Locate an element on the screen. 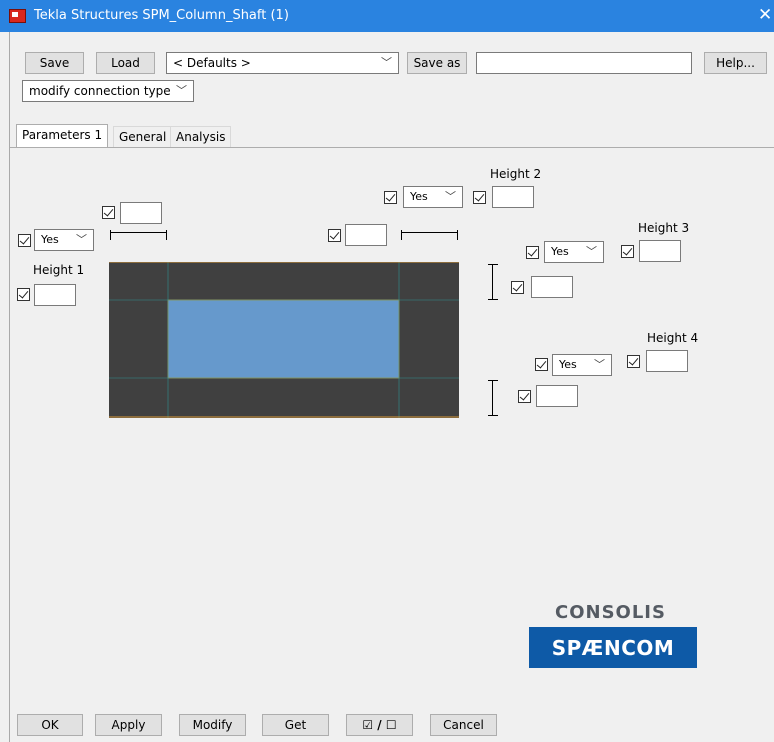  height-1-field is located at coordinates (55, 295).